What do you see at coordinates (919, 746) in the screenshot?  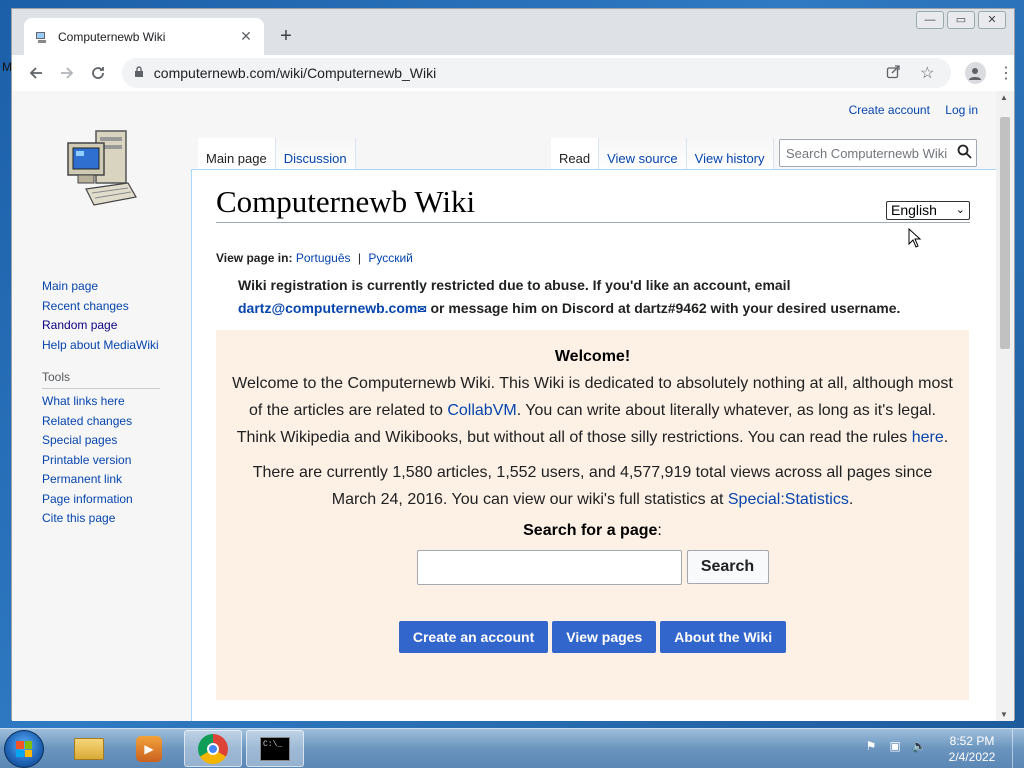 I see `volume-icon: 🔈` at bounding box center [919, 746].